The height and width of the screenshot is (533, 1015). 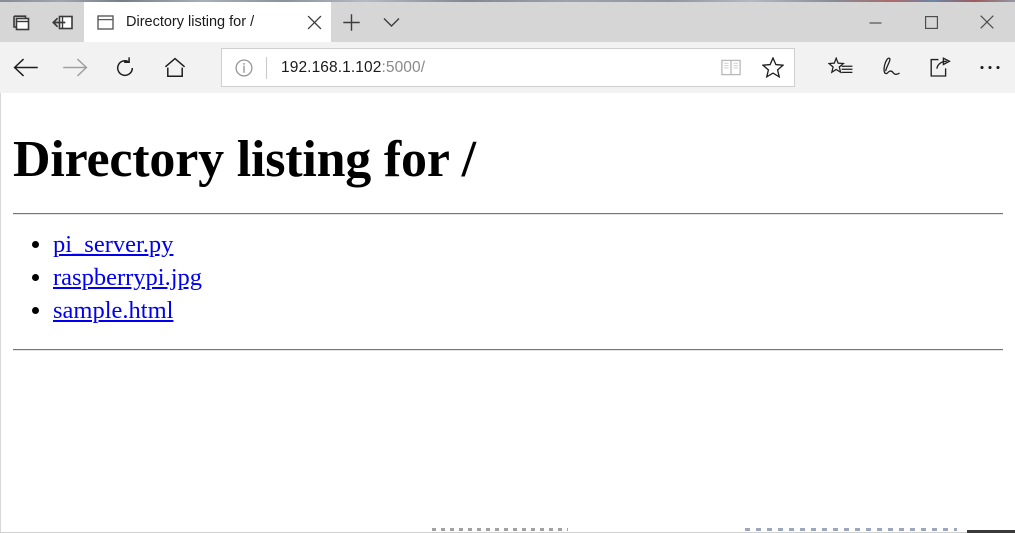 I want to click on toolbar-right-icons, so click(x=915, y=67).